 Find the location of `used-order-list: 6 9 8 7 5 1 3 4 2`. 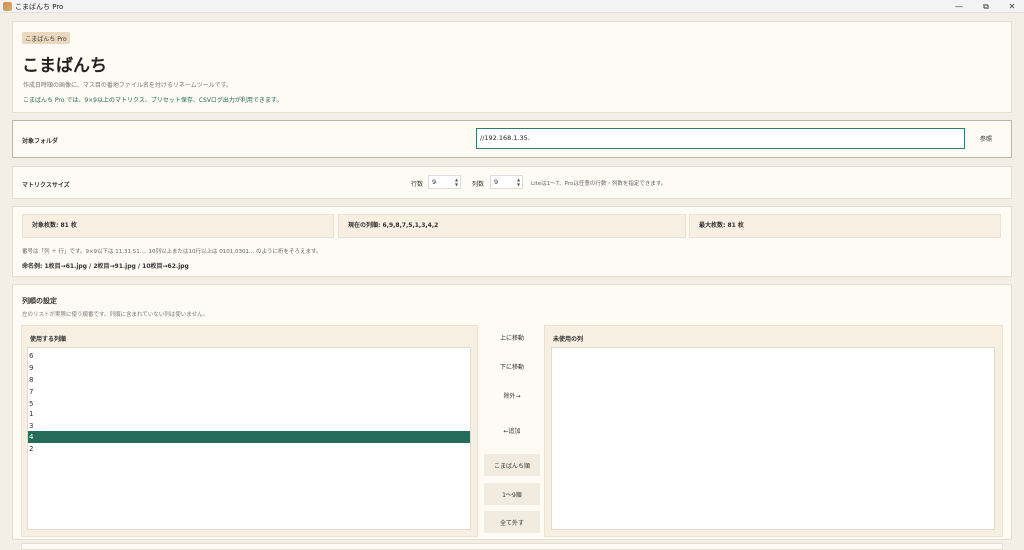

used-order-list: 6 9 8 7 5 1 3 4 2 is located at coordinates (249, 438).